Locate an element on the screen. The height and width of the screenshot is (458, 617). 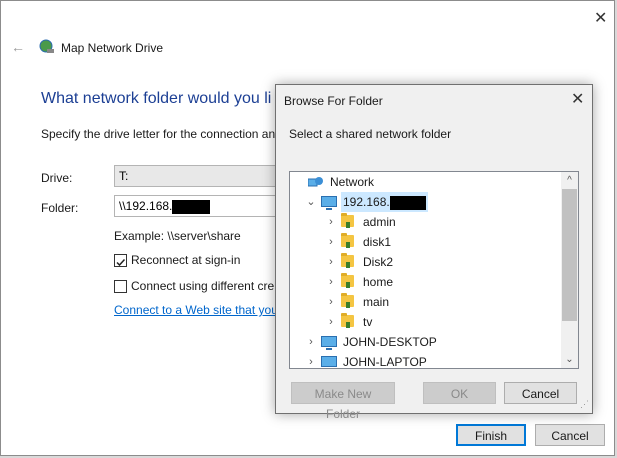
dialog-title: Browse For Folder is located at coordinates (333, 101).